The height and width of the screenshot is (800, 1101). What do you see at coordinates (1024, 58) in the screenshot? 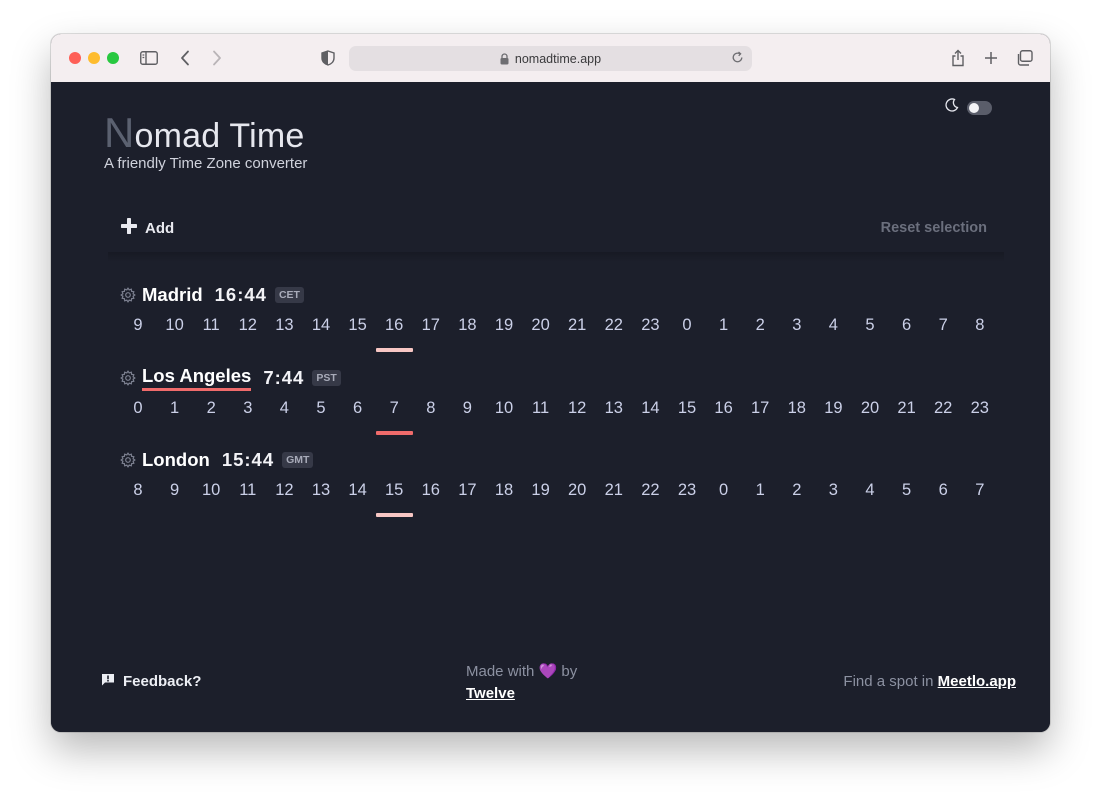
I see `tabs-overview-icon` at bounding box center [1024, 58].